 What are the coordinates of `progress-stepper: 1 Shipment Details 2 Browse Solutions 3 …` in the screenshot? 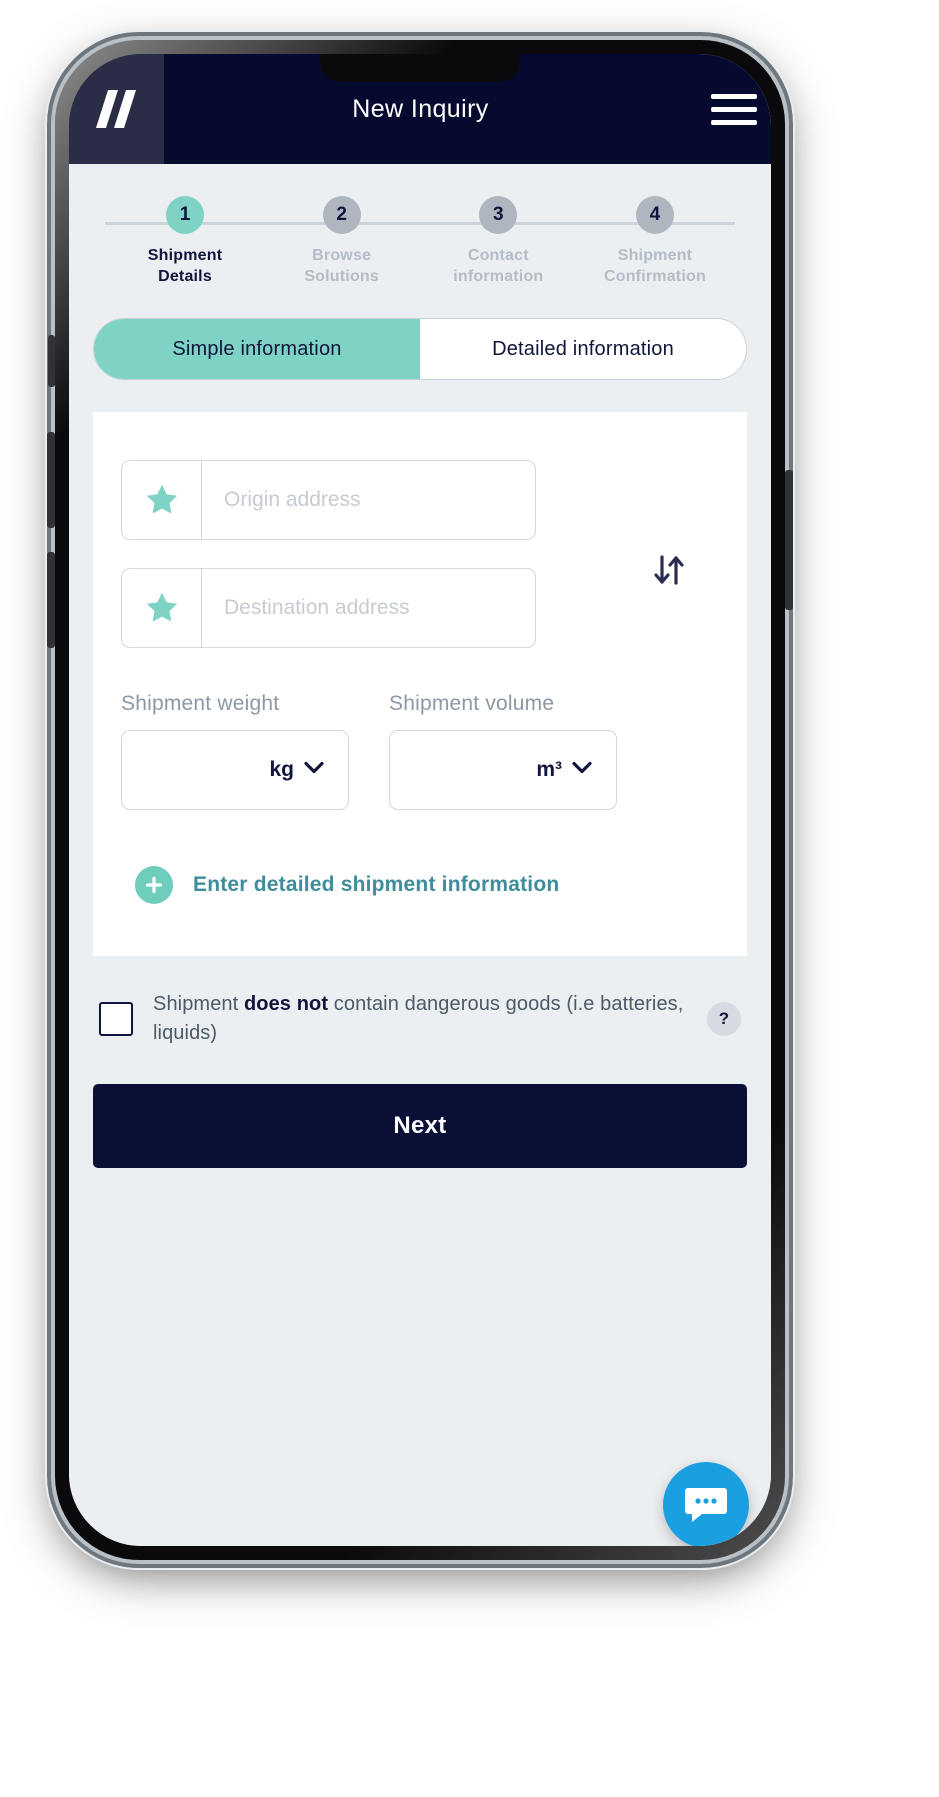 It's located at (420, 246).